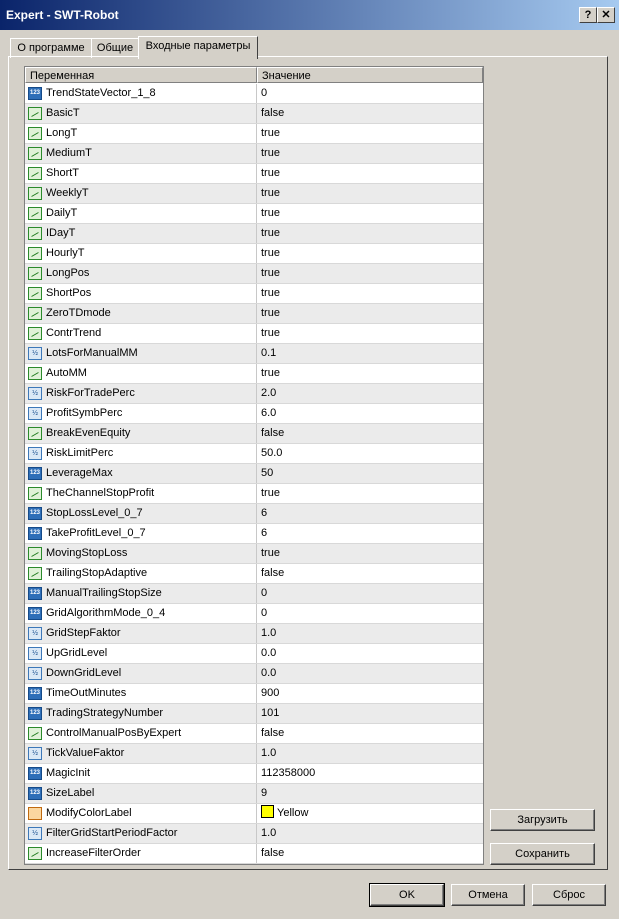 The image size is (619, 919). Describe the element at coordinates (542, 854) in the screenshot. I see `save-button: Сохранить` at that location.